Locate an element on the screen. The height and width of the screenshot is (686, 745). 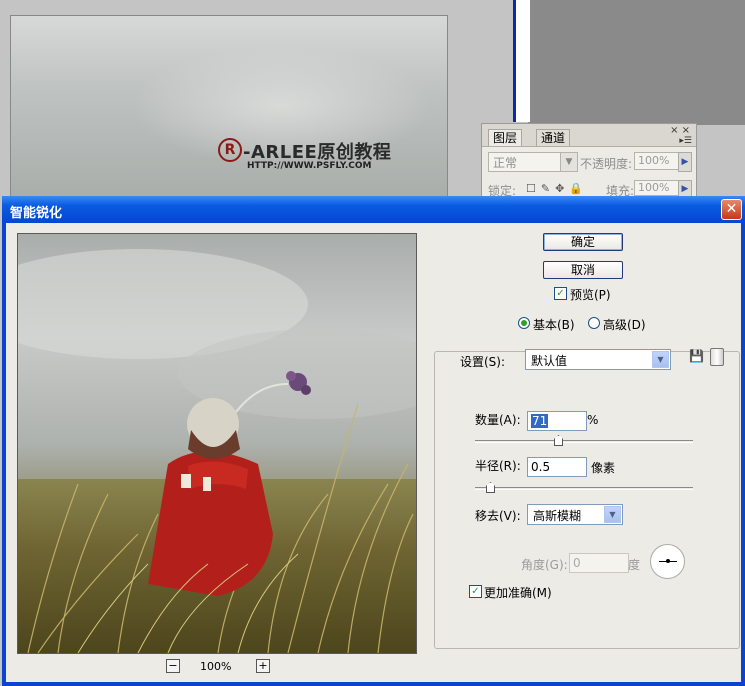
zoom-level: 100% is located at coordinates (216, 666).